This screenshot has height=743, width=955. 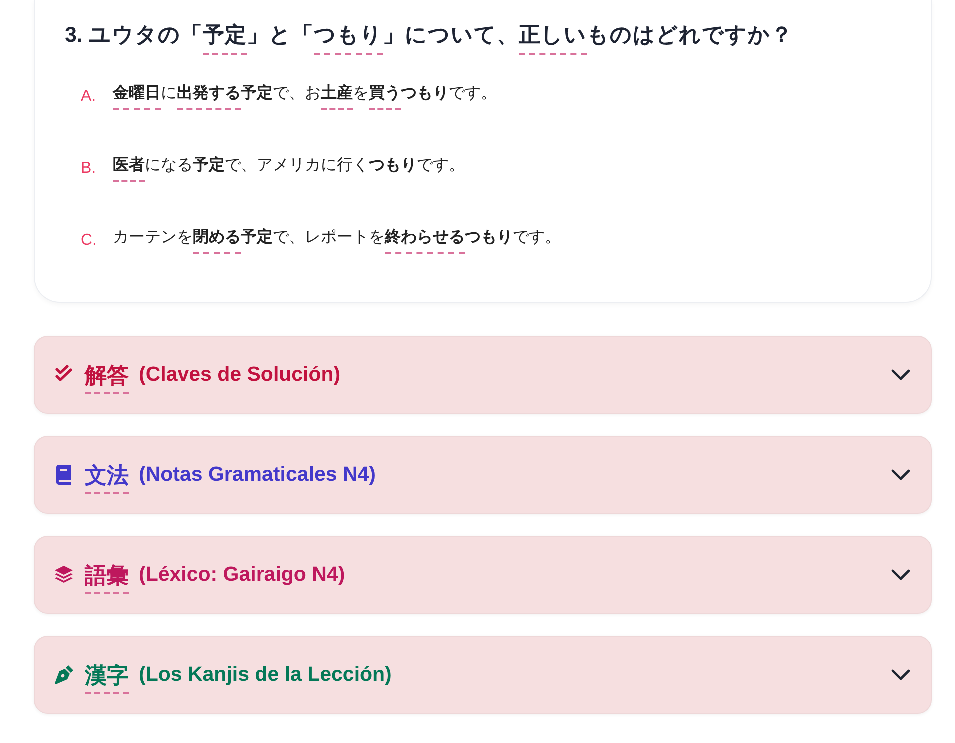 What do you see at coordinates (217, 241) in the screenshot?
I see `glossary-term: 閉める` at bounding box center [217, 241].